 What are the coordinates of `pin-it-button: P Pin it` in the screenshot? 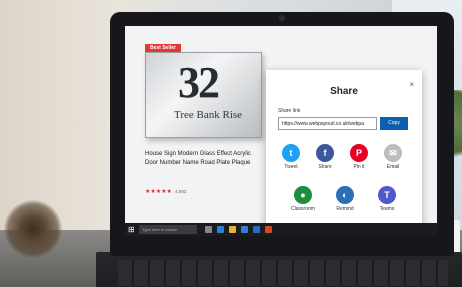 It's located at (359, 157).